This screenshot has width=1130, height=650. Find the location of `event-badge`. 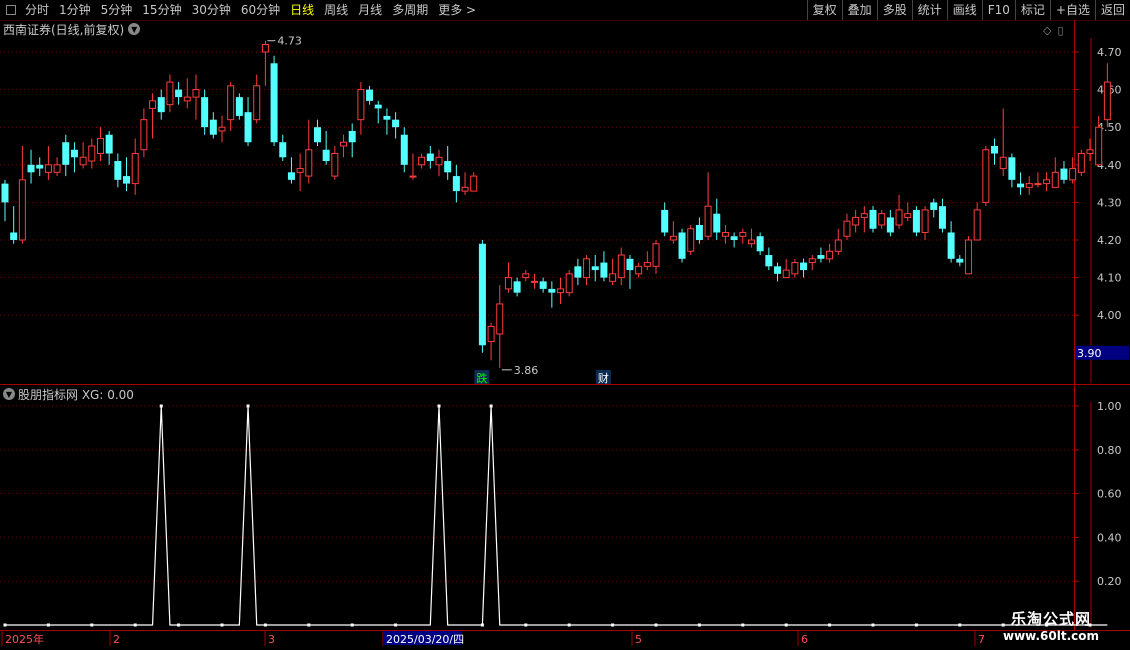

event-badge is located at coordinates (482, 377).